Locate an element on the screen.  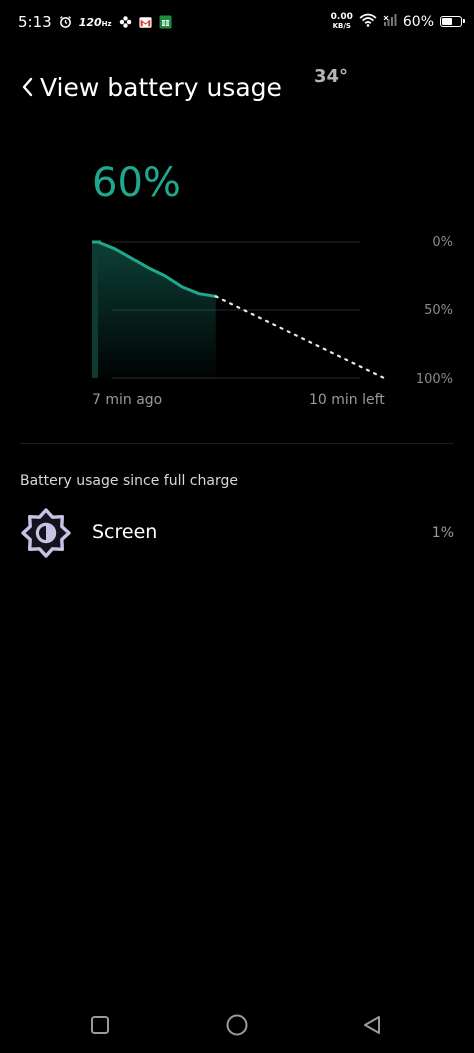
divider is located at coordinates (237, 443).